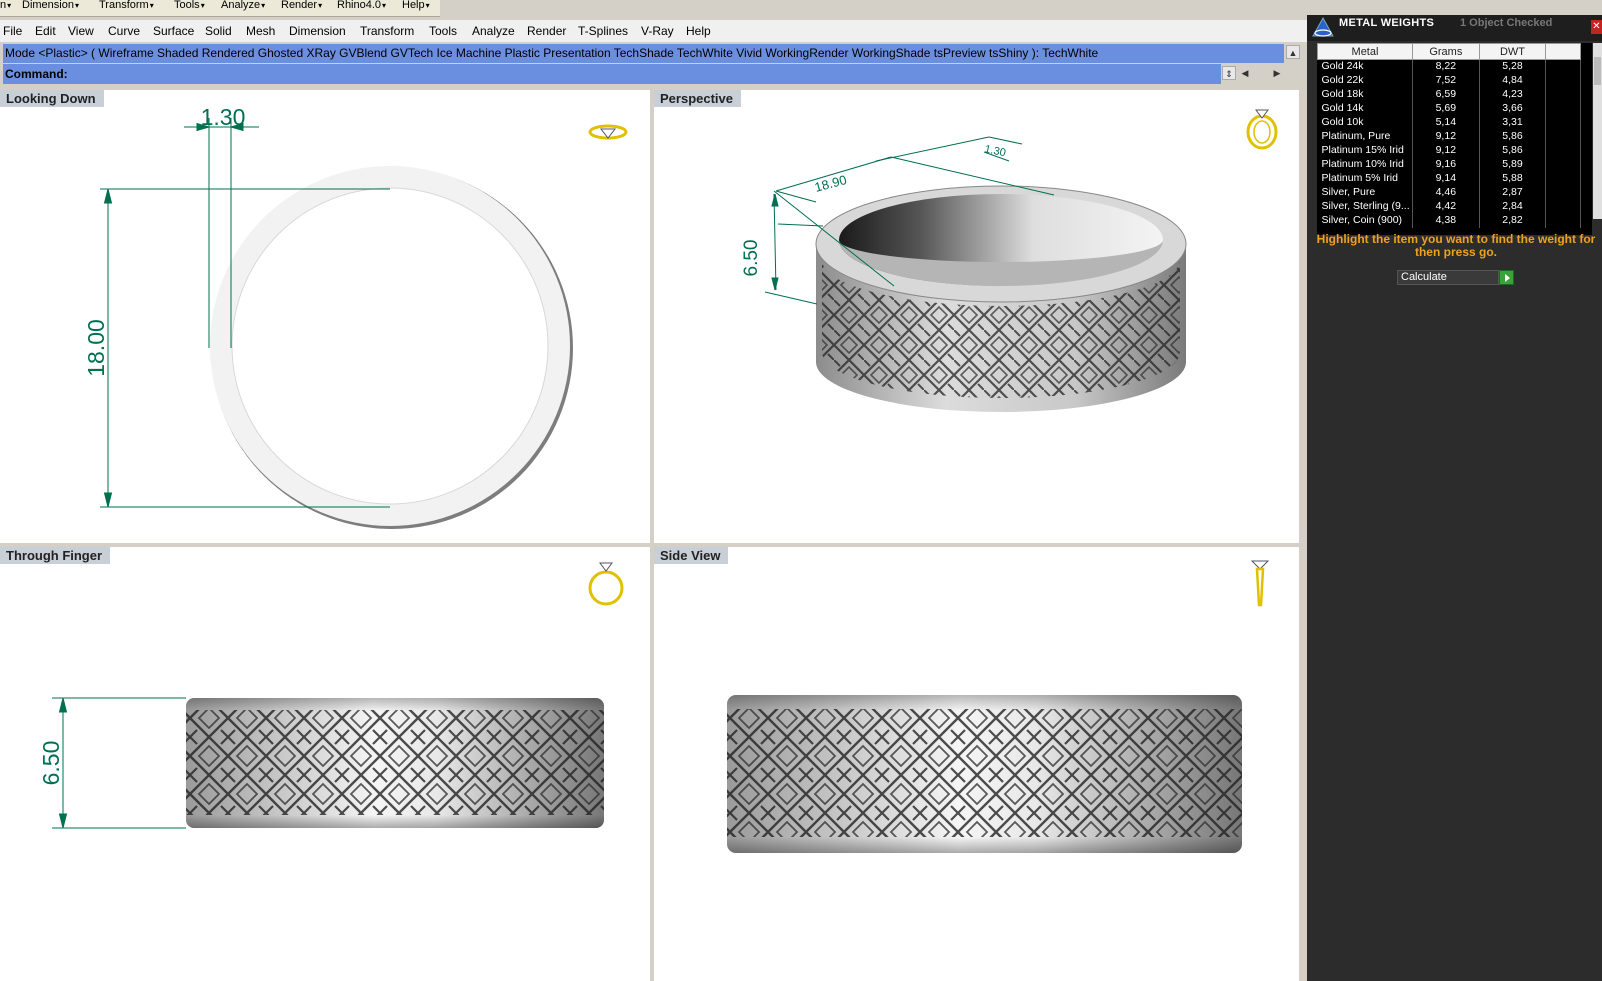  Describe the element at coordinates (994, 151) in the screenshot. I see `dim-label-top-b: 1.30` at that location.